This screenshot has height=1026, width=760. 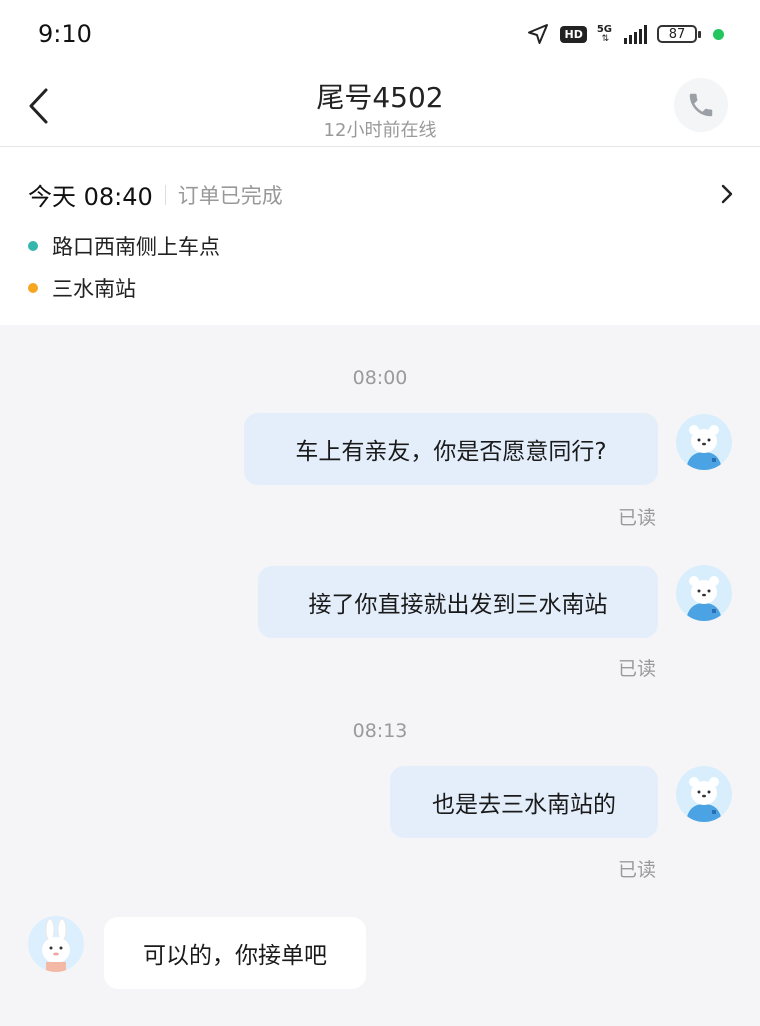 I want to click on order-summary: 今天 08:40 订单已完成, so click(x=155, y=194).